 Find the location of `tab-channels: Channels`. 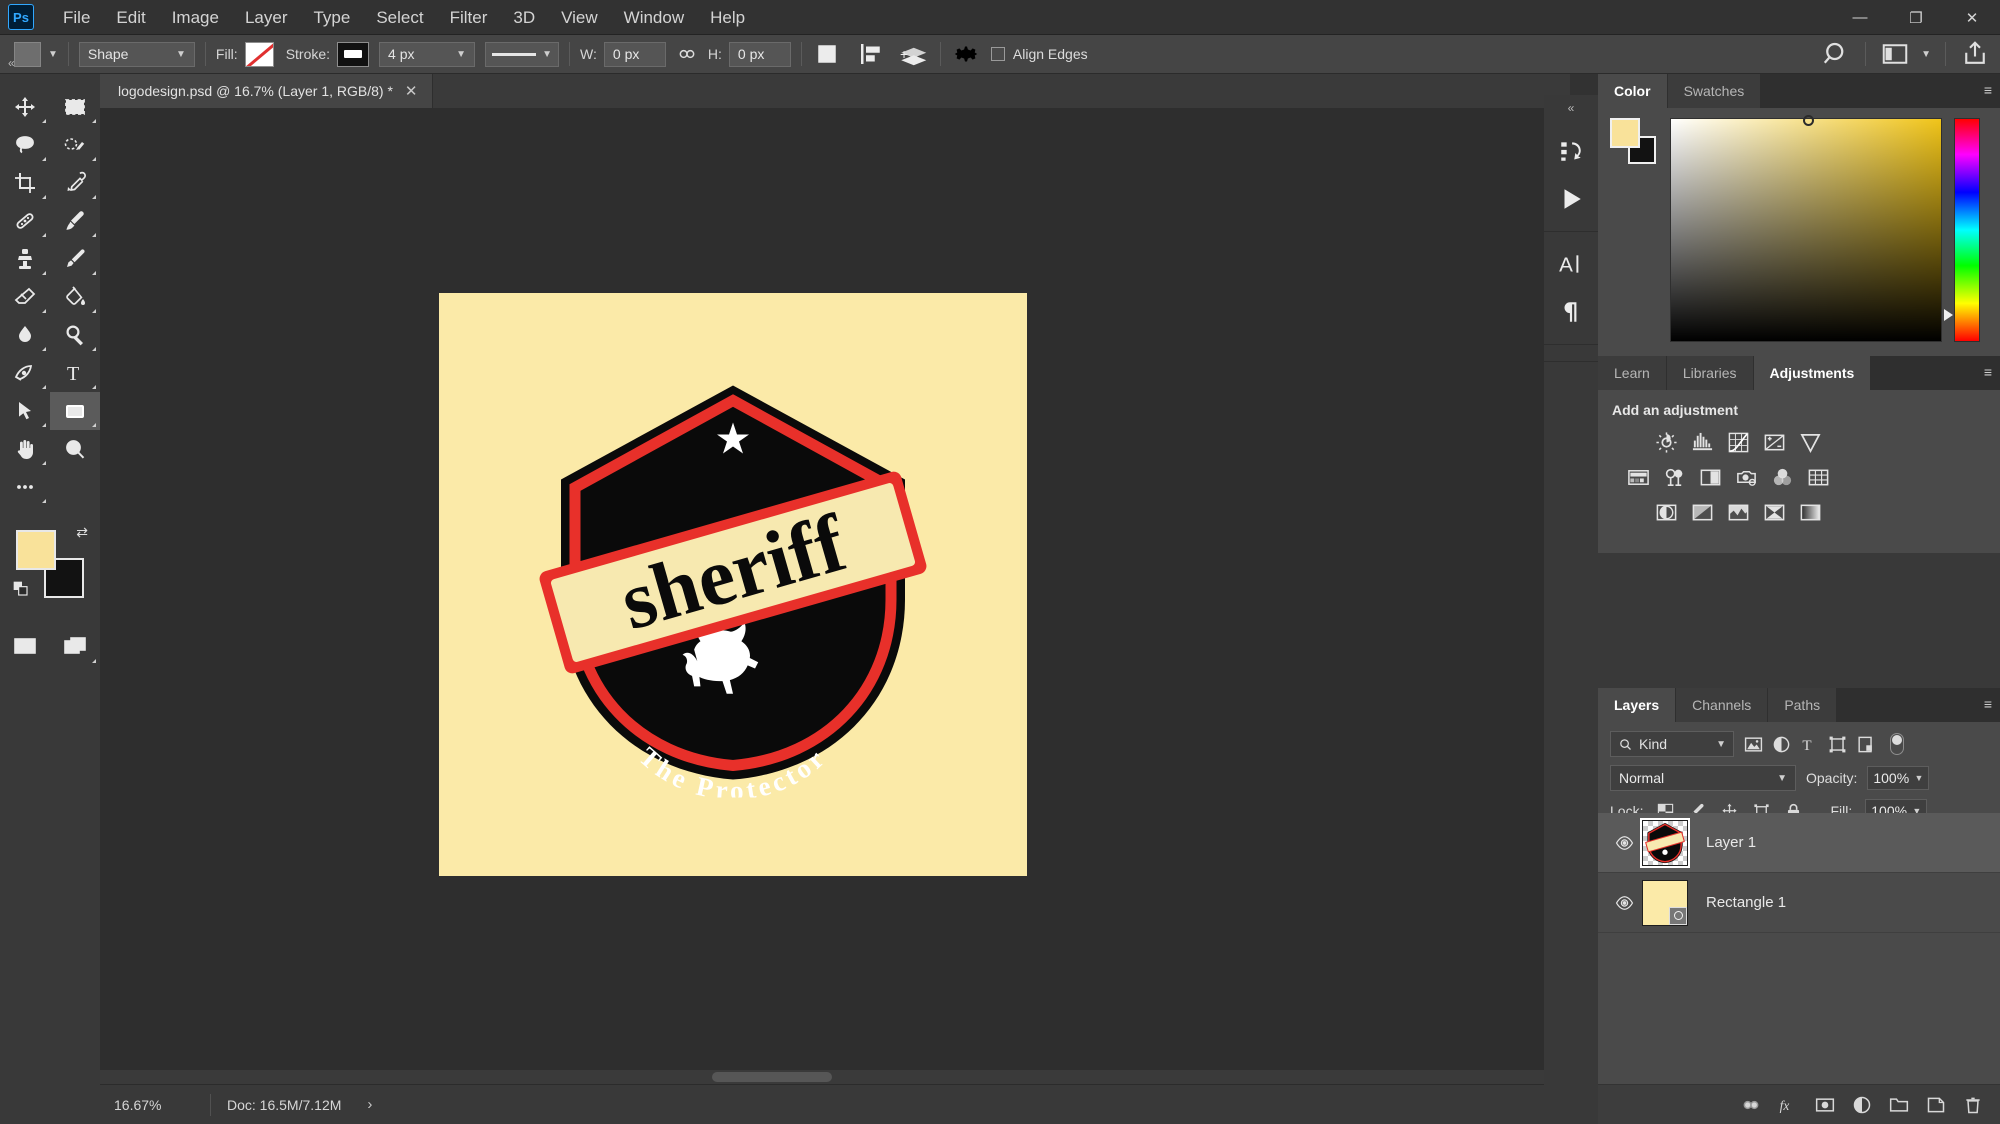

tab-channels: Channels is located at coordinates (1722, 705).